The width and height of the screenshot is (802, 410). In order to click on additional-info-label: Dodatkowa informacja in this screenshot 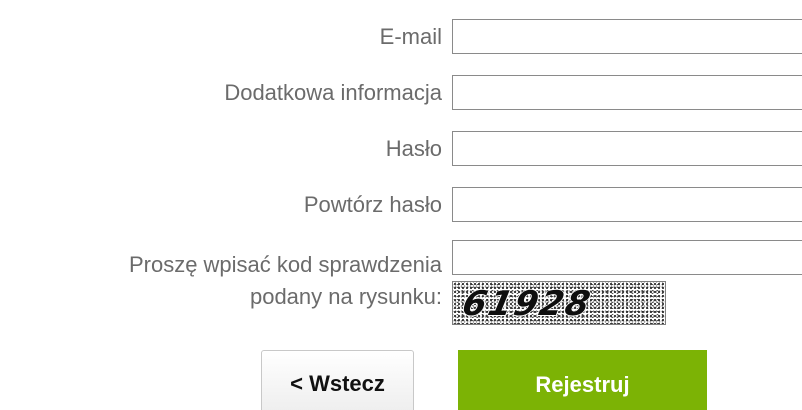, I will do `click(333, 92)`.